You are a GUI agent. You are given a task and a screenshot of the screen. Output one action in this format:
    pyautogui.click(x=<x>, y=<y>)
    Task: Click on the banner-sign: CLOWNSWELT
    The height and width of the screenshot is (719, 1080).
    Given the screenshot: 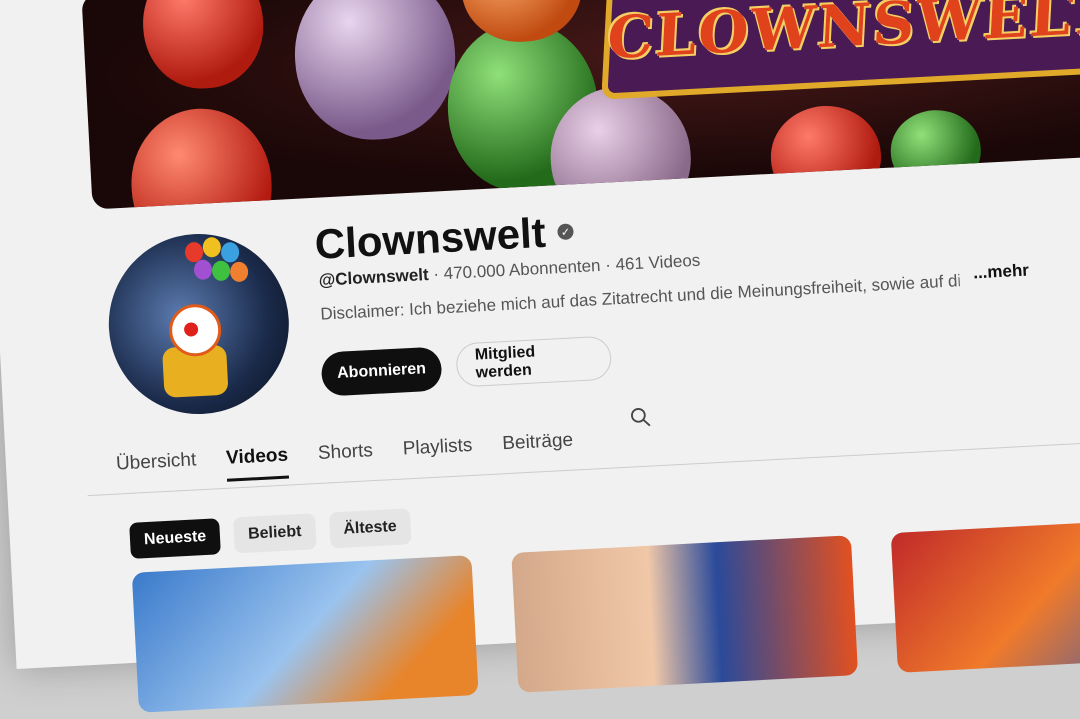 What is the action you would take?
    pyautogui.click(x=840, y=50)
    